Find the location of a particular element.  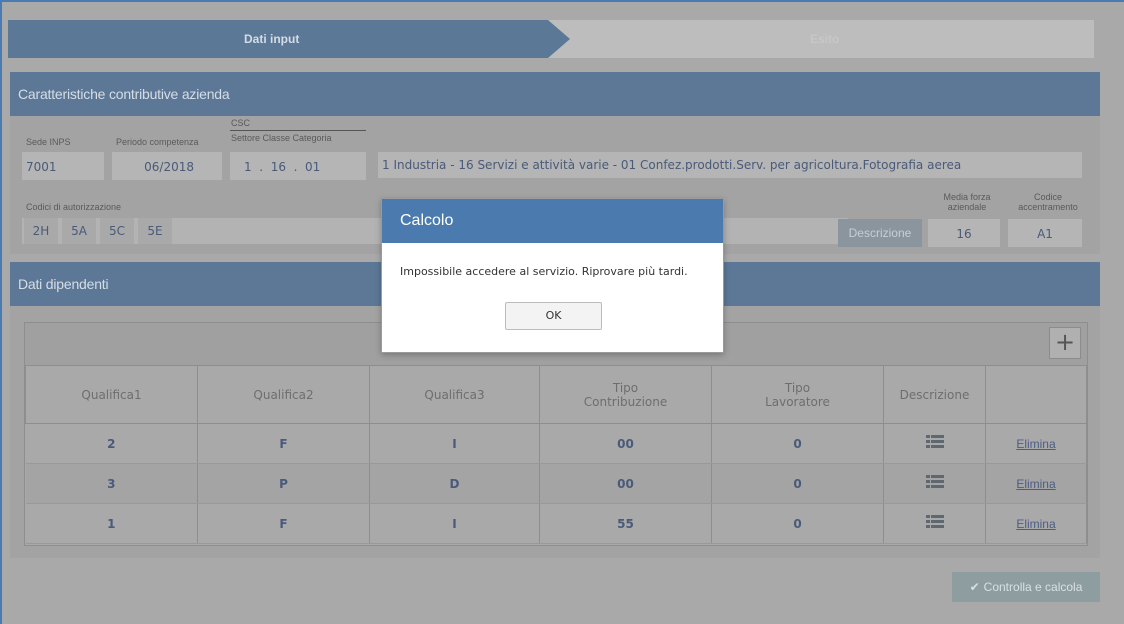

controlla-calcola-button: ✔ Controlla e calcola is located at coordinates (1026, 587).